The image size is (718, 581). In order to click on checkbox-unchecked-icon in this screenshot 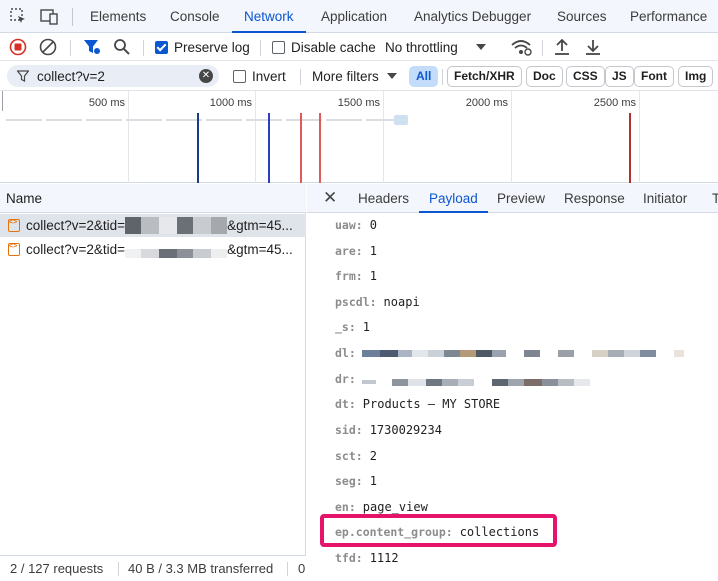, I will do `click(239, 76)`.